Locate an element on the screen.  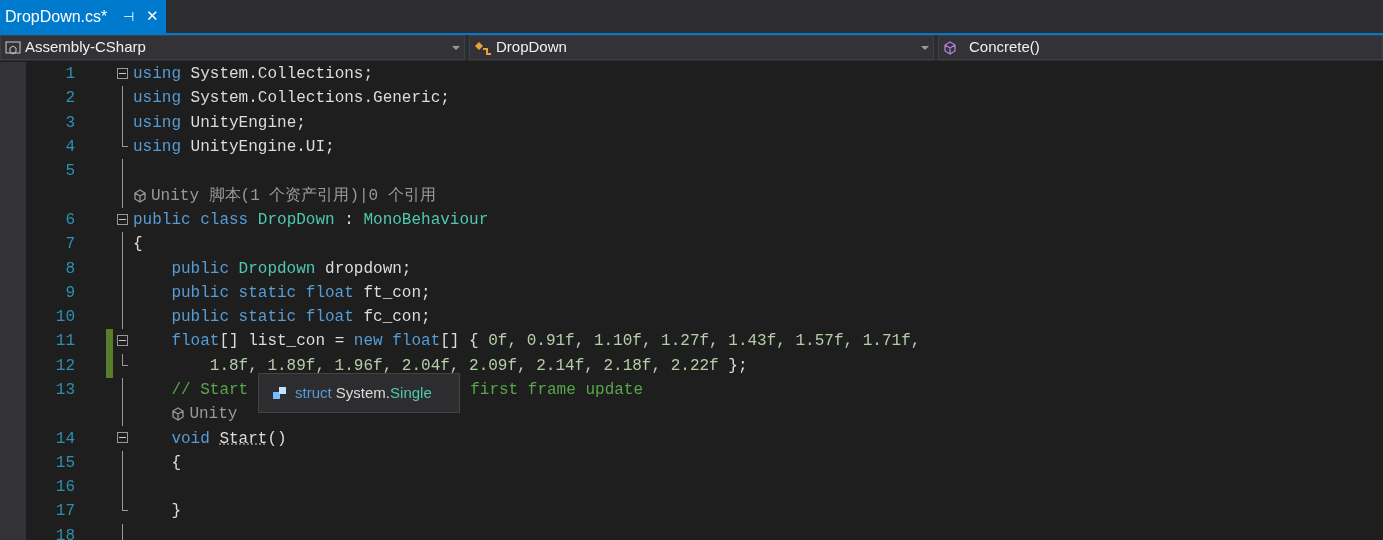
code-token: () is located at coordinates (277, 439).